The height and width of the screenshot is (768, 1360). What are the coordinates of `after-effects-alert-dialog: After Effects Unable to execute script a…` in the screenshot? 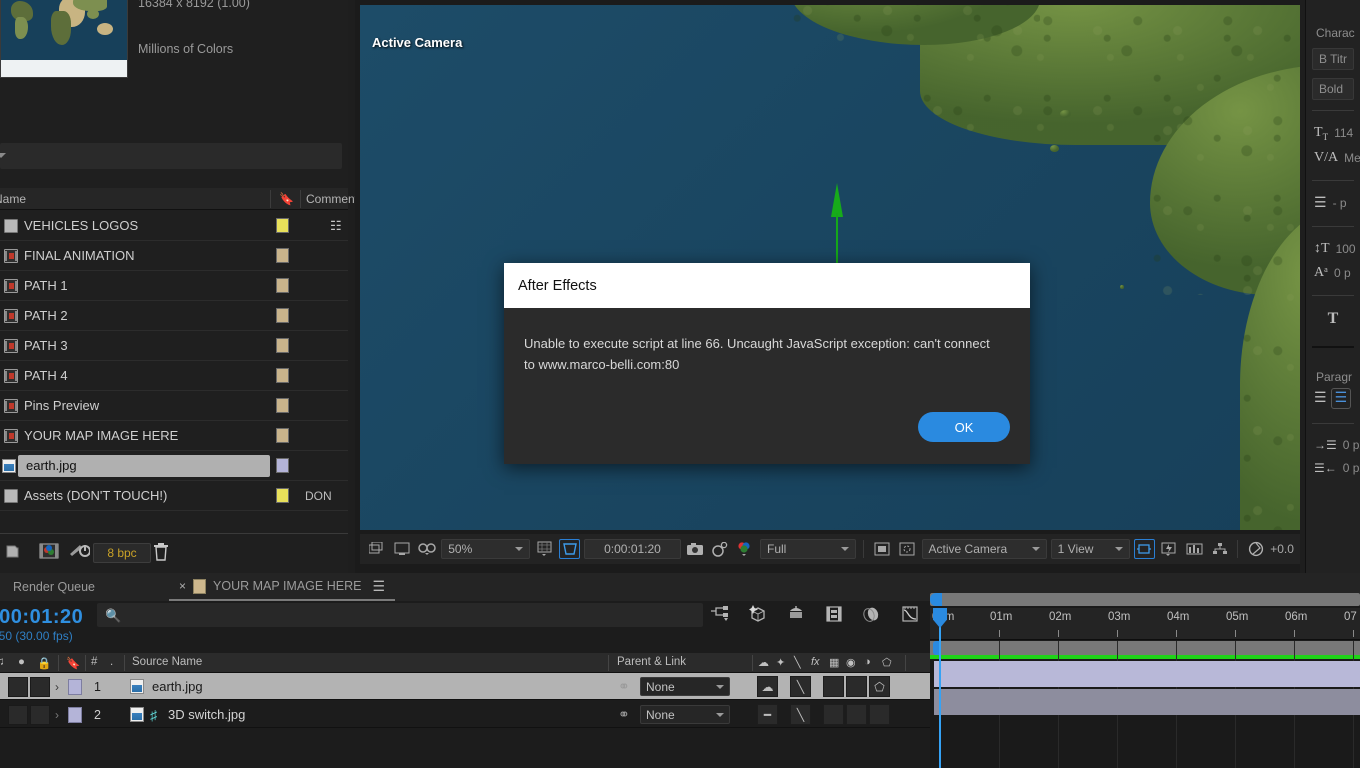 It's located at (767, 363).